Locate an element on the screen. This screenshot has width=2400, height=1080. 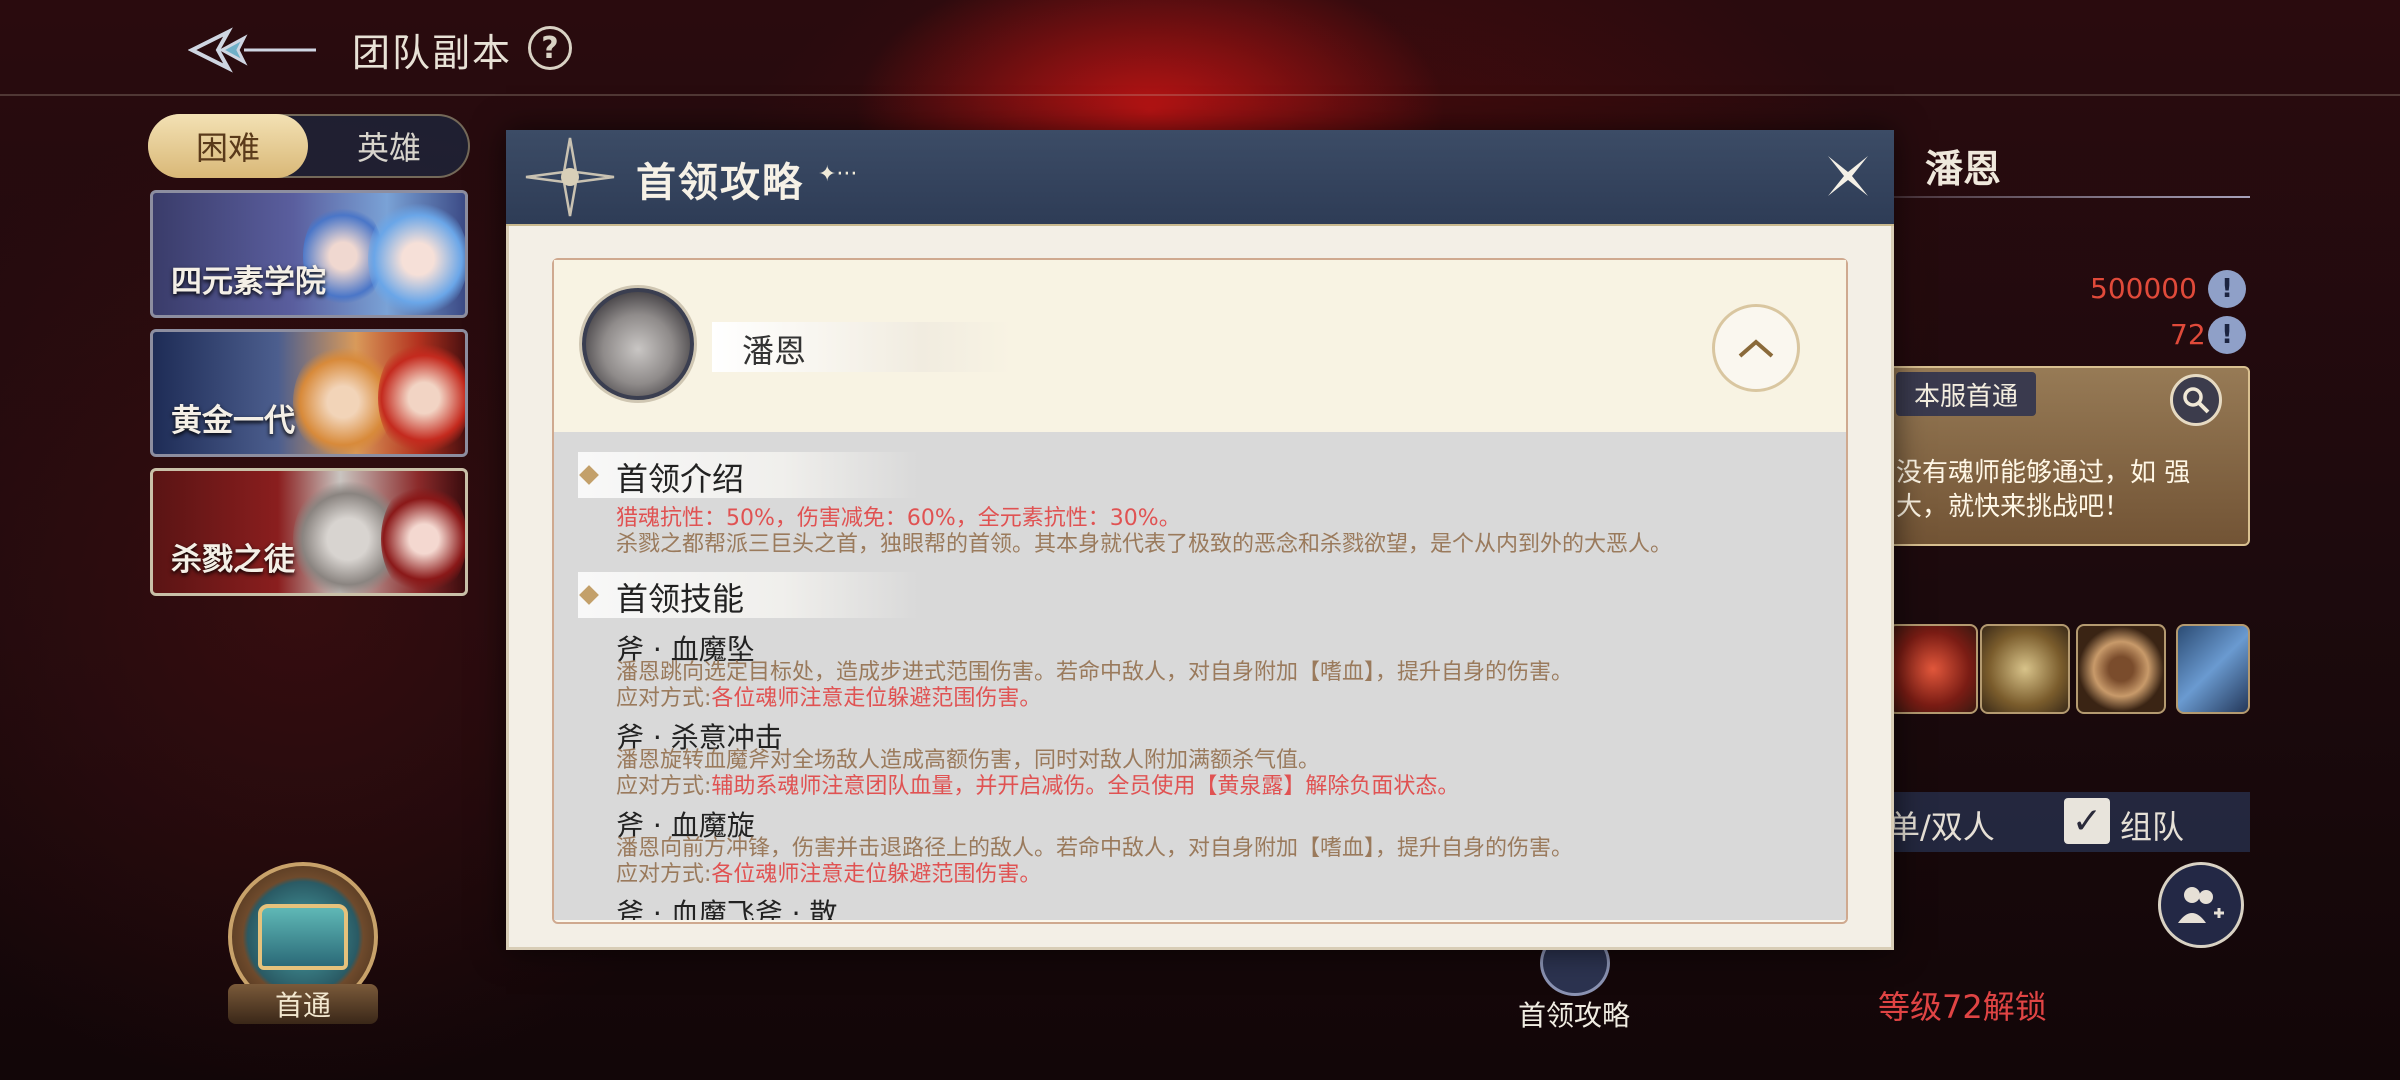
chevron-up-icon is located at coordinates (1756, 348).